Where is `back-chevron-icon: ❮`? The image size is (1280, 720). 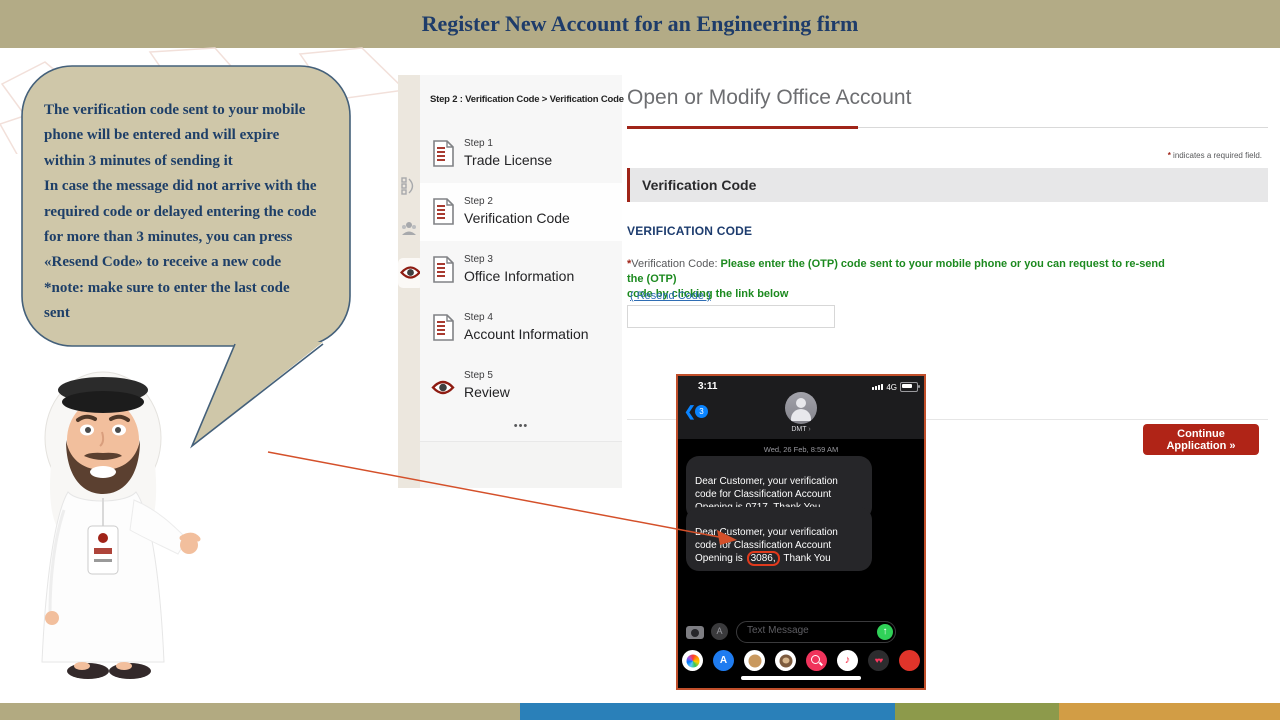
back-chevron-icon: ❮ is located at coordinates (690, 411).